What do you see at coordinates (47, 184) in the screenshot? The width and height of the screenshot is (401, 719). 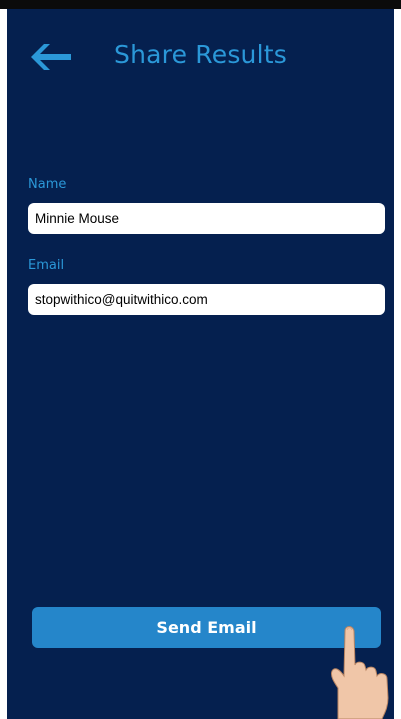 I see `name-label: Name` at bounding box center [47, 184].